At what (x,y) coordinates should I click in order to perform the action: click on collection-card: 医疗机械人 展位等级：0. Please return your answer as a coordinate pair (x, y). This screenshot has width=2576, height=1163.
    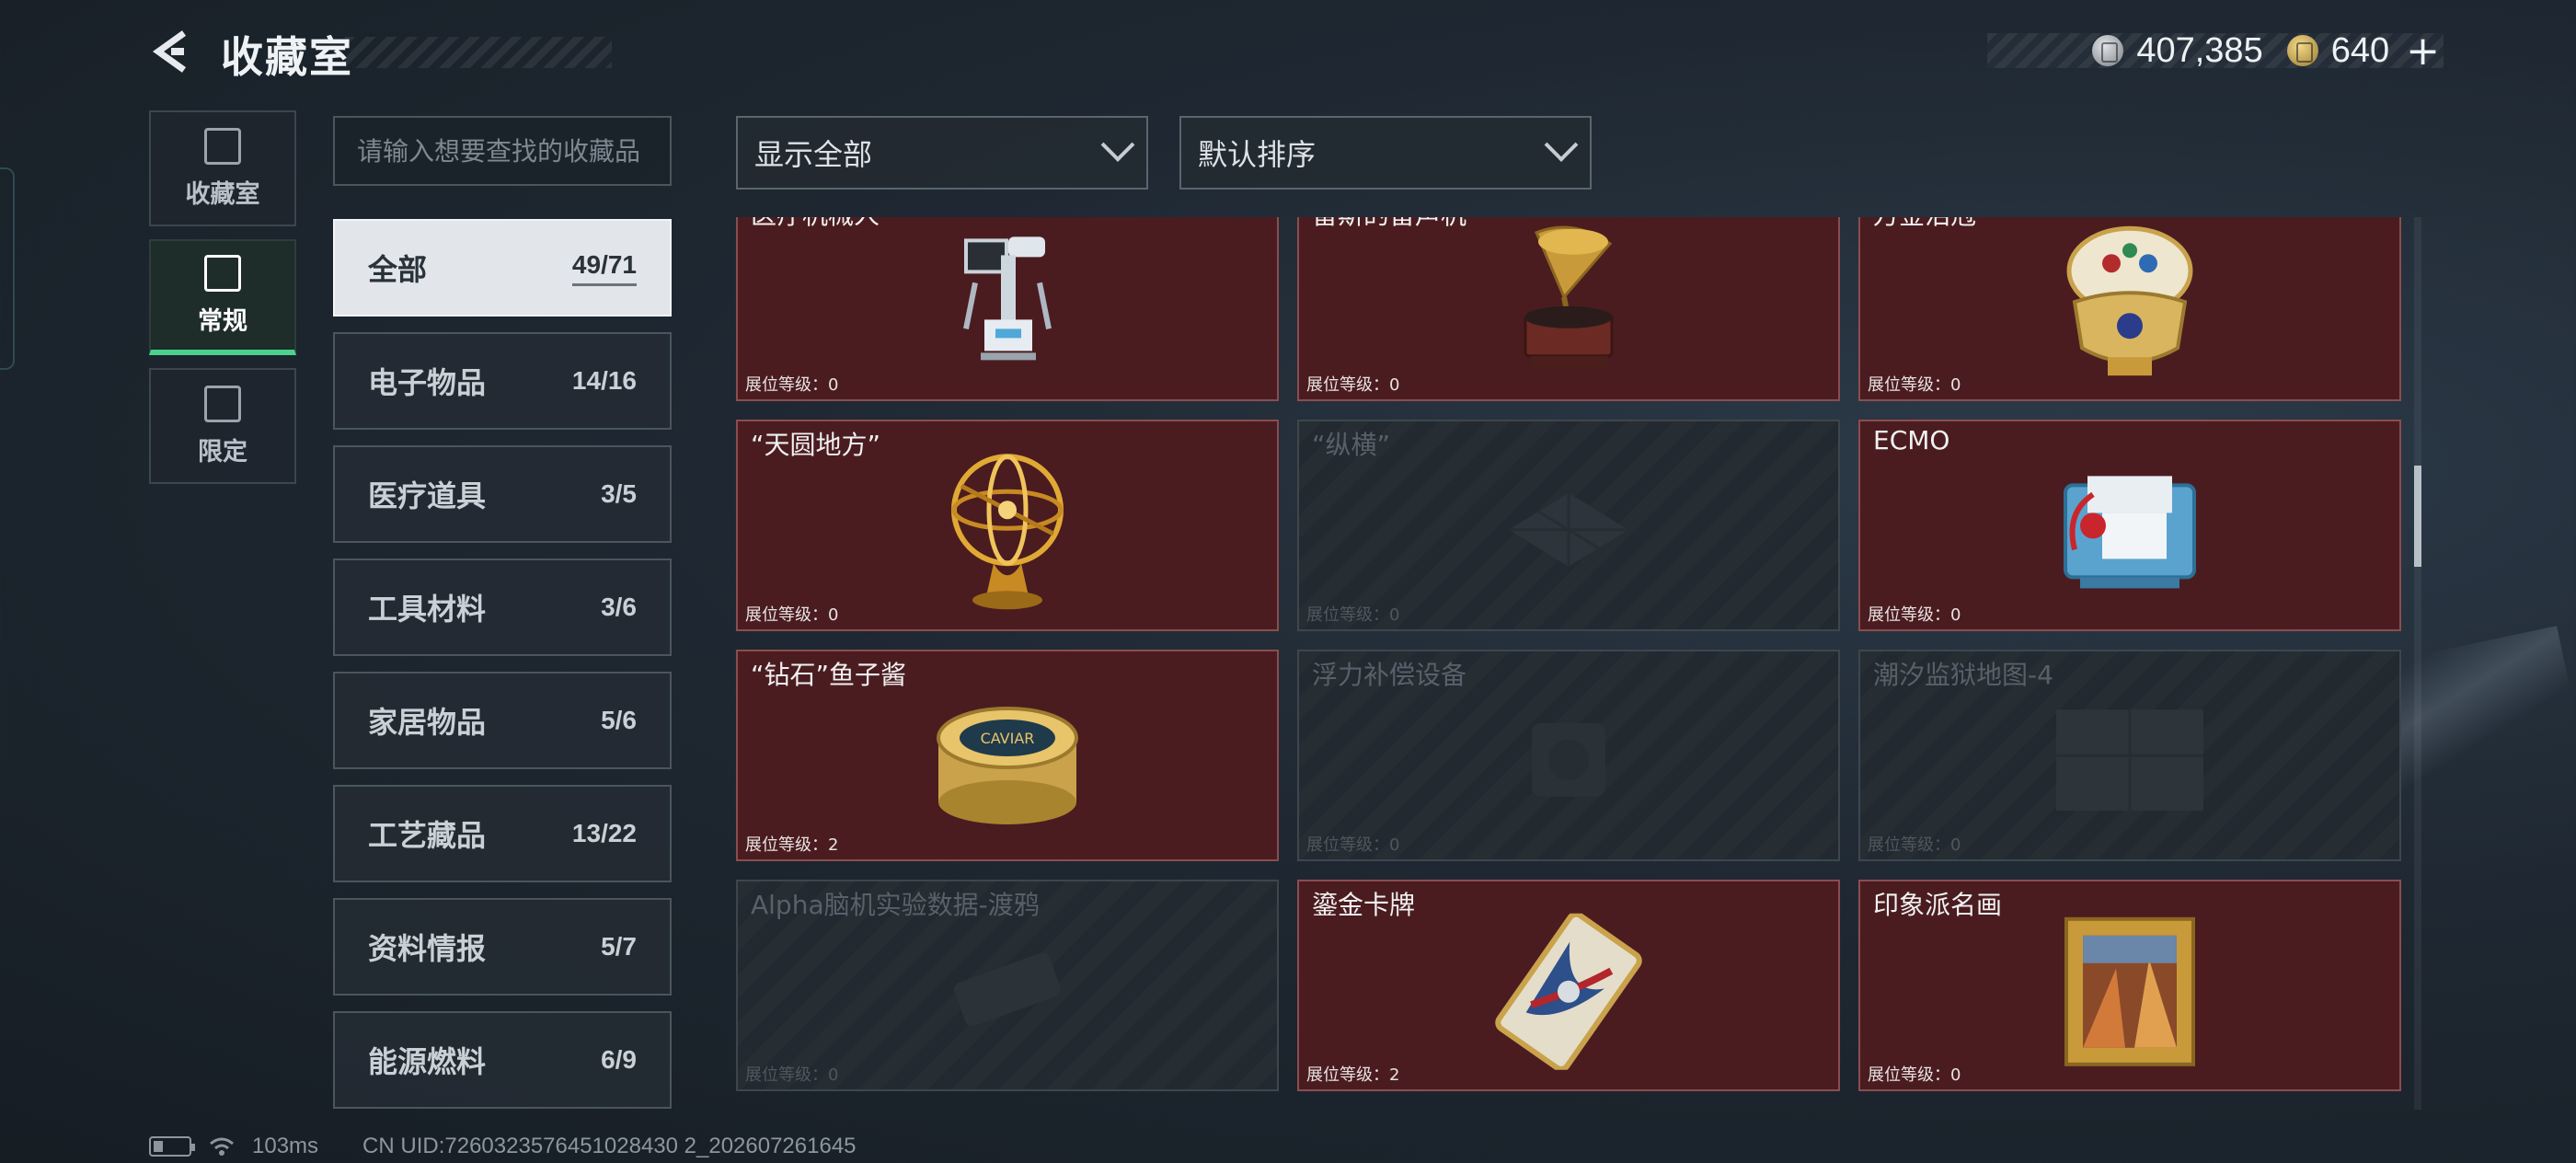
    Looking at the image, I should click on (1007, 309).